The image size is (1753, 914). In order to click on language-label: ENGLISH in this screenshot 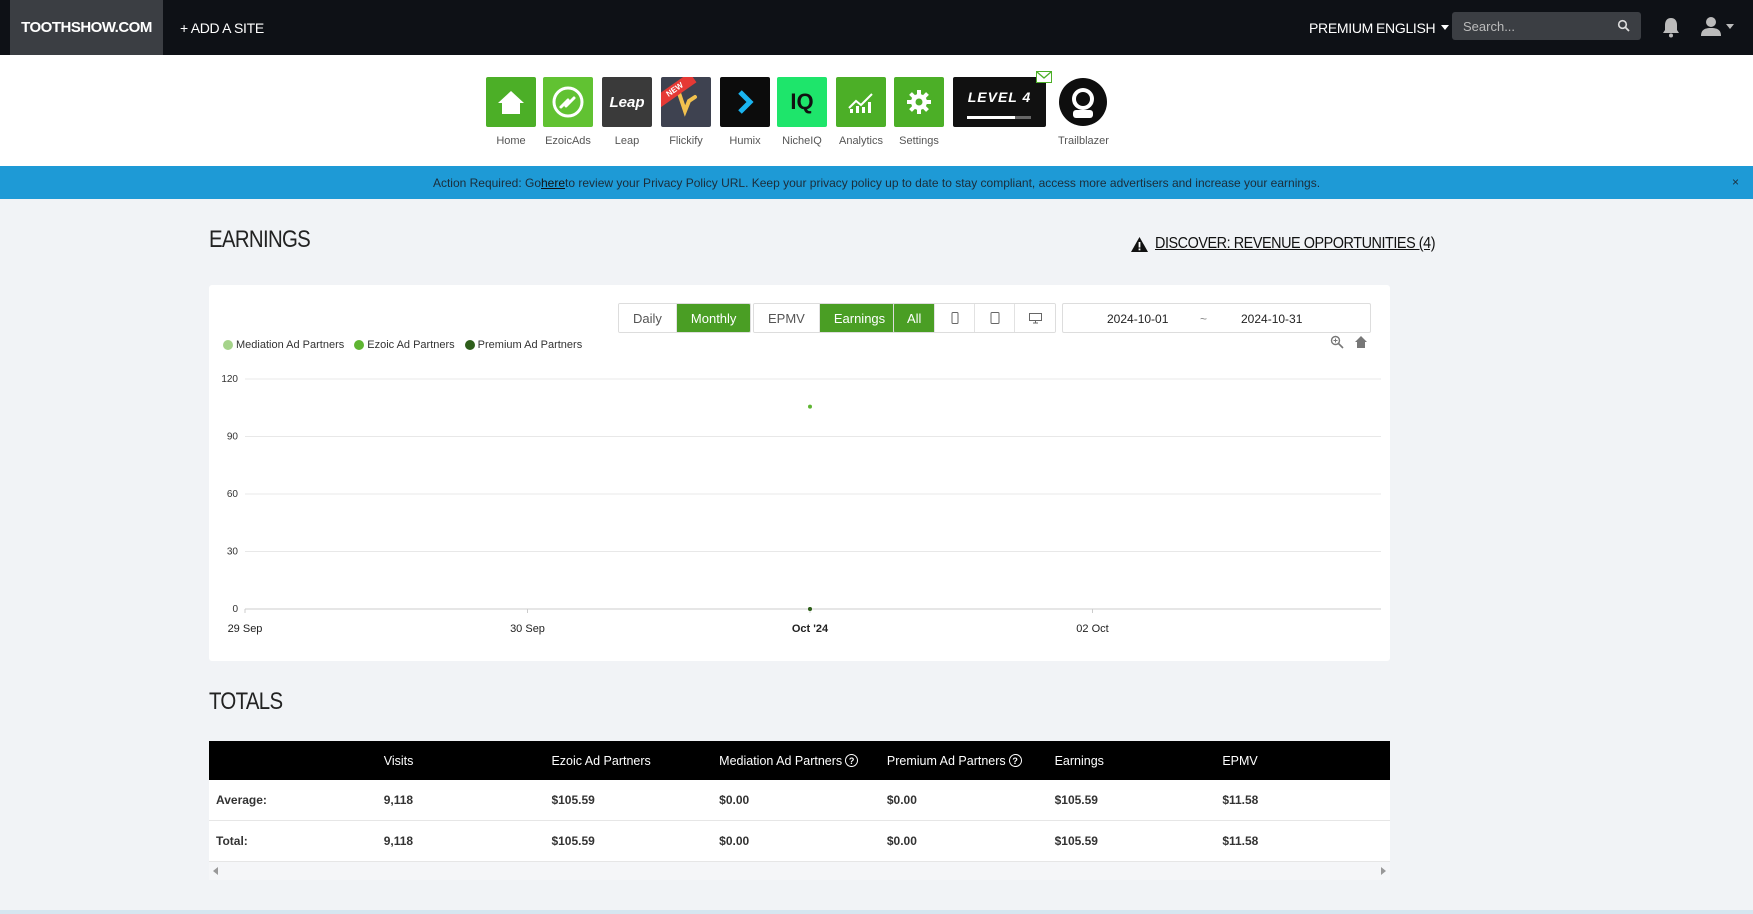, I will do `click(1406, 27)`.